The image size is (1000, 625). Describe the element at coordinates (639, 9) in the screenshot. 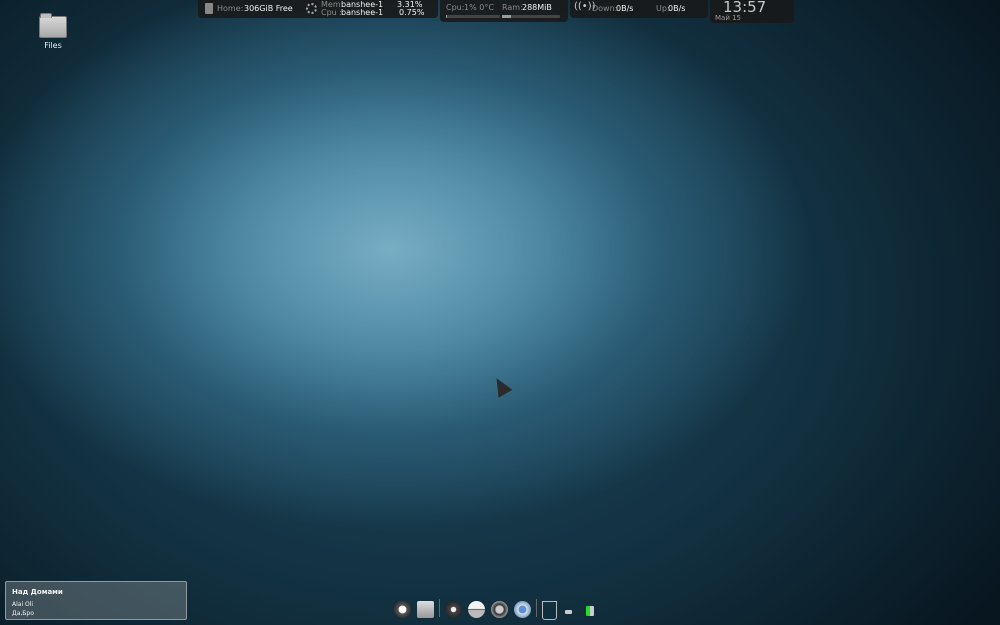

I see `network-panel: ((•)) Down: 0B/s Up: 0B/s` at that location.